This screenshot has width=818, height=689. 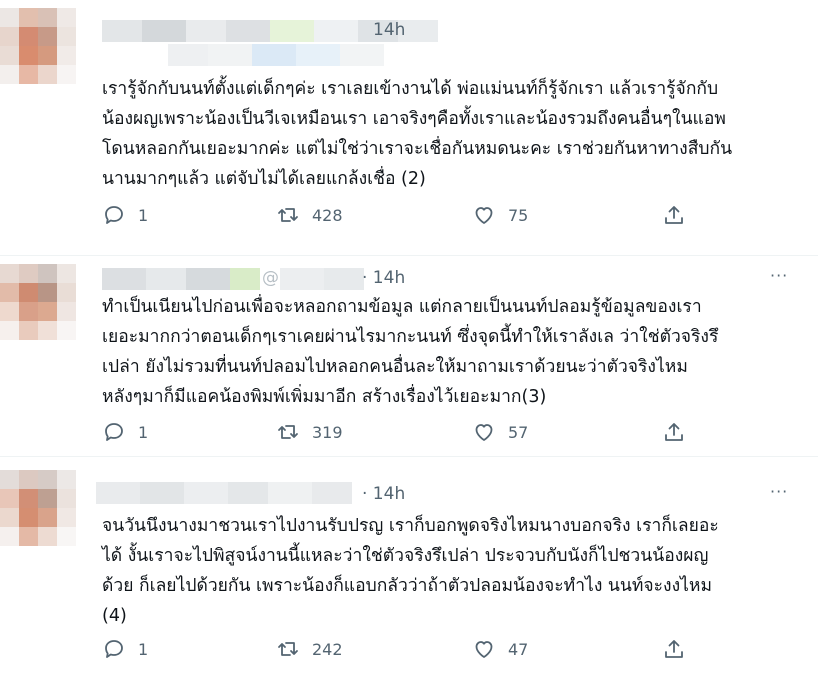 What do you see at coordinates (327, 432) in the screenshot?
I see `retweet-count: 319` at bounding box center [327, 432].